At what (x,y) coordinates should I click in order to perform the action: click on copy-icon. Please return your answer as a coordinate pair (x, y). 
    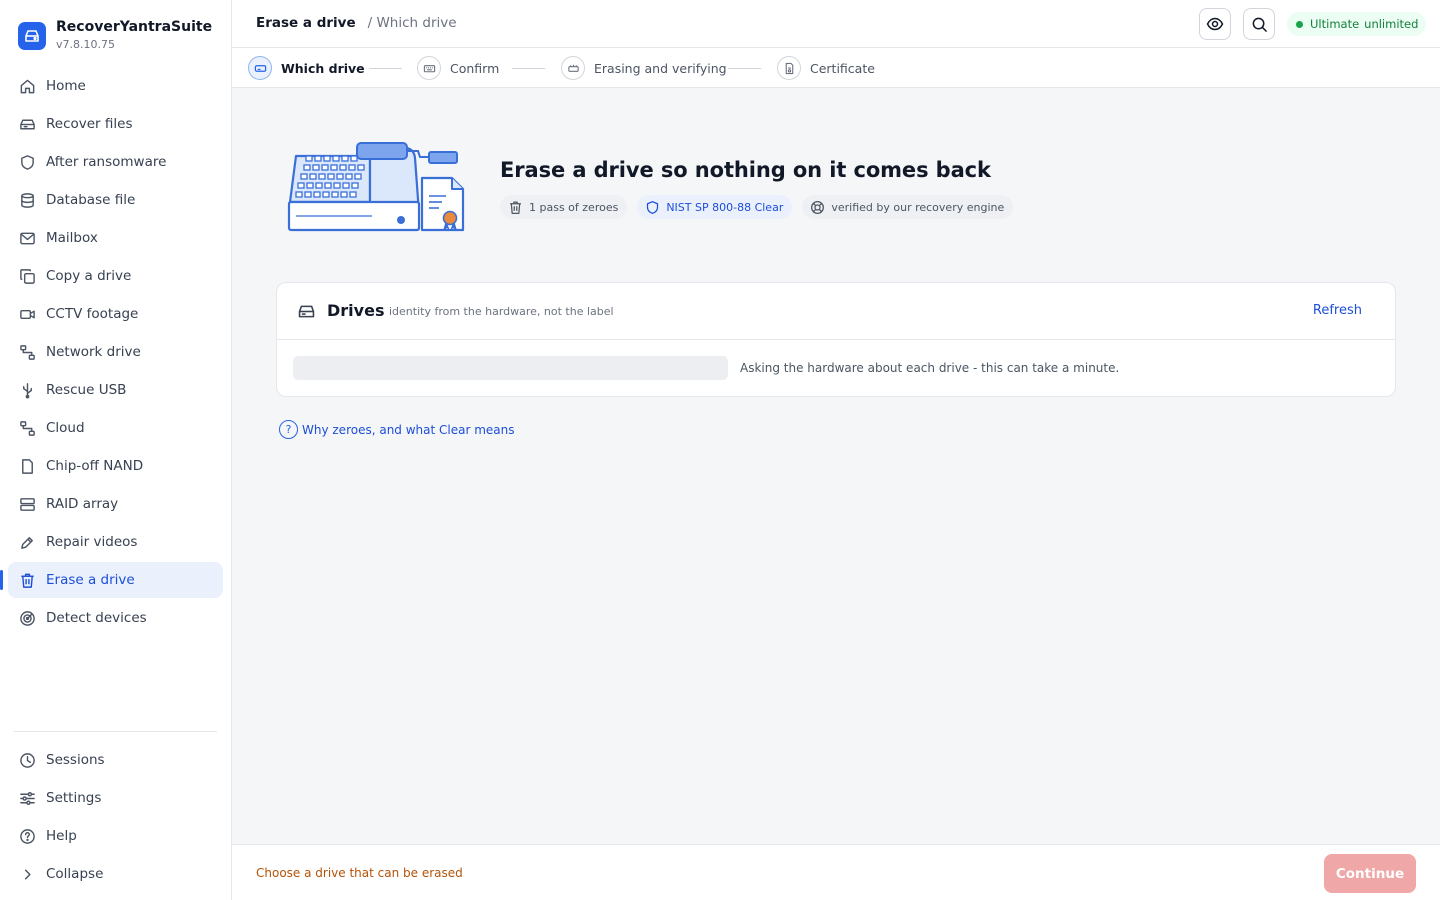
    Looking at the image, I should click on (27, 276).